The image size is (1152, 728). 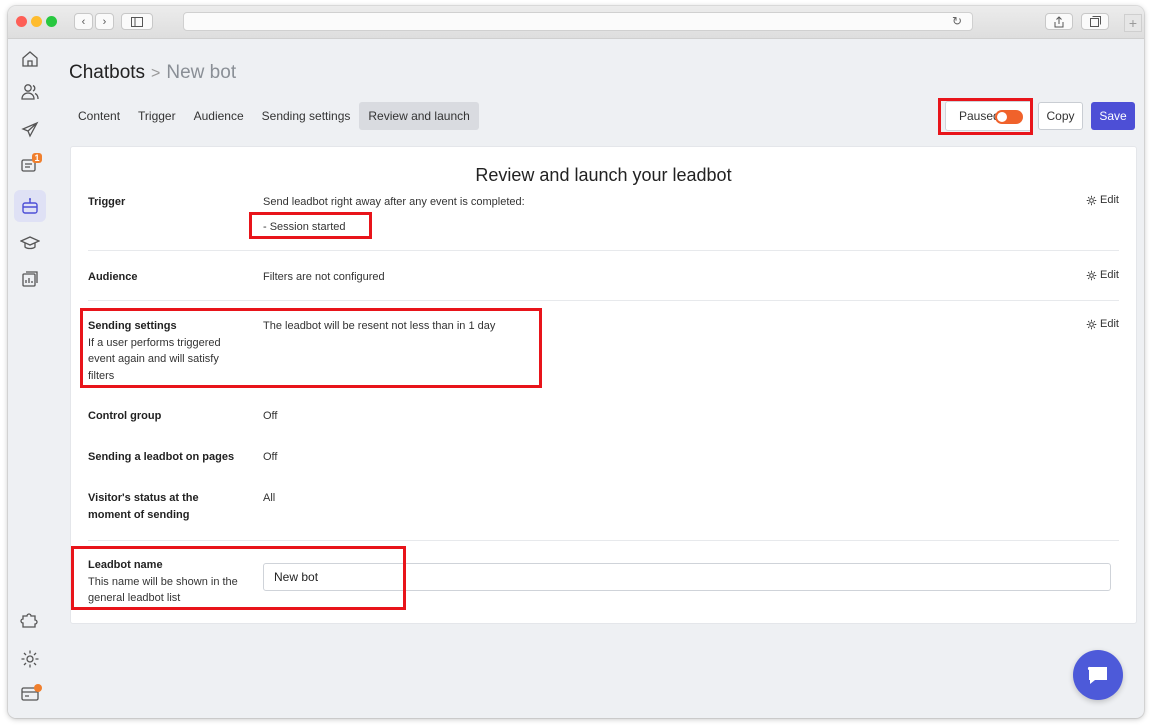 I want to click on sidebar-icon, so click(x=137, y=21).